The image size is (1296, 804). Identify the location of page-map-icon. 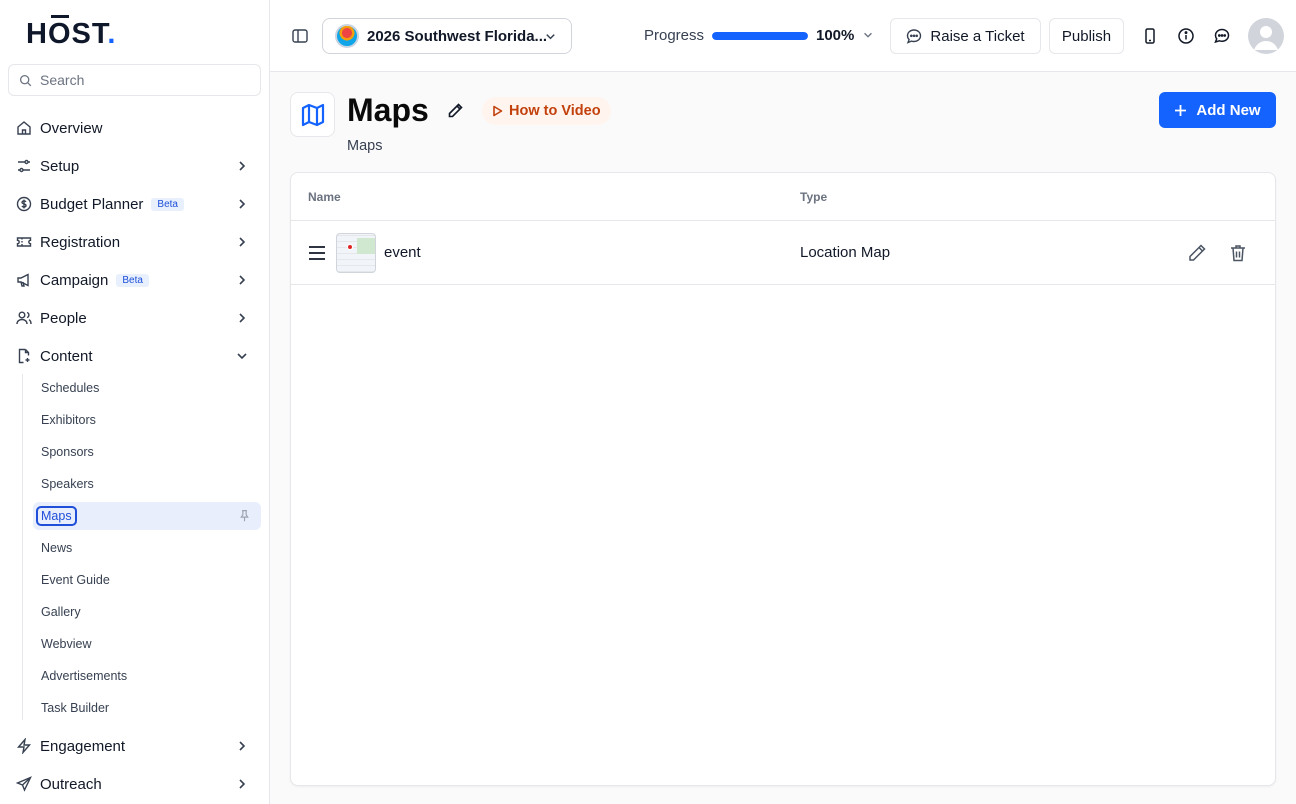
(312, 114).